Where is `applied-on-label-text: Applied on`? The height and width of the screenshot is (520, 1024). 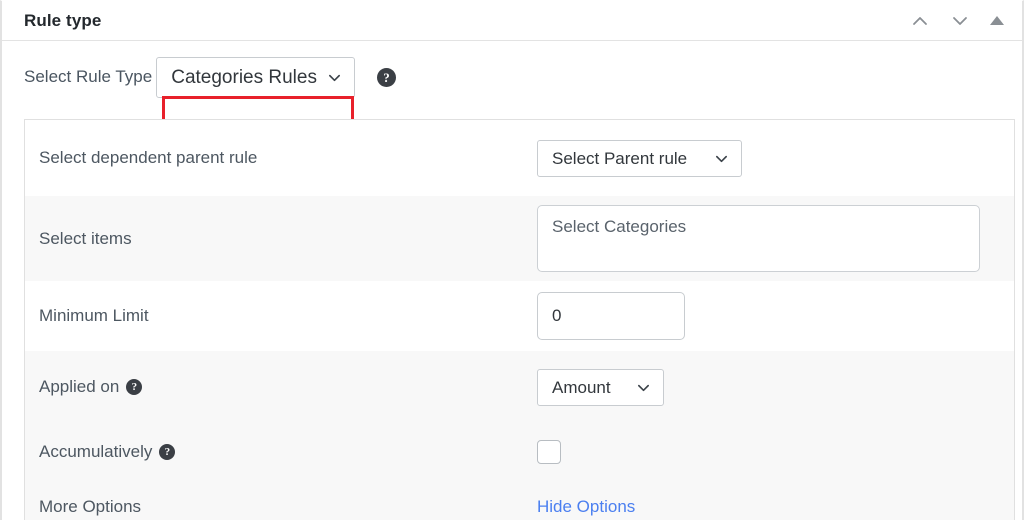
applied-on-label-text: Applied on is located at coordinates (79, 386).